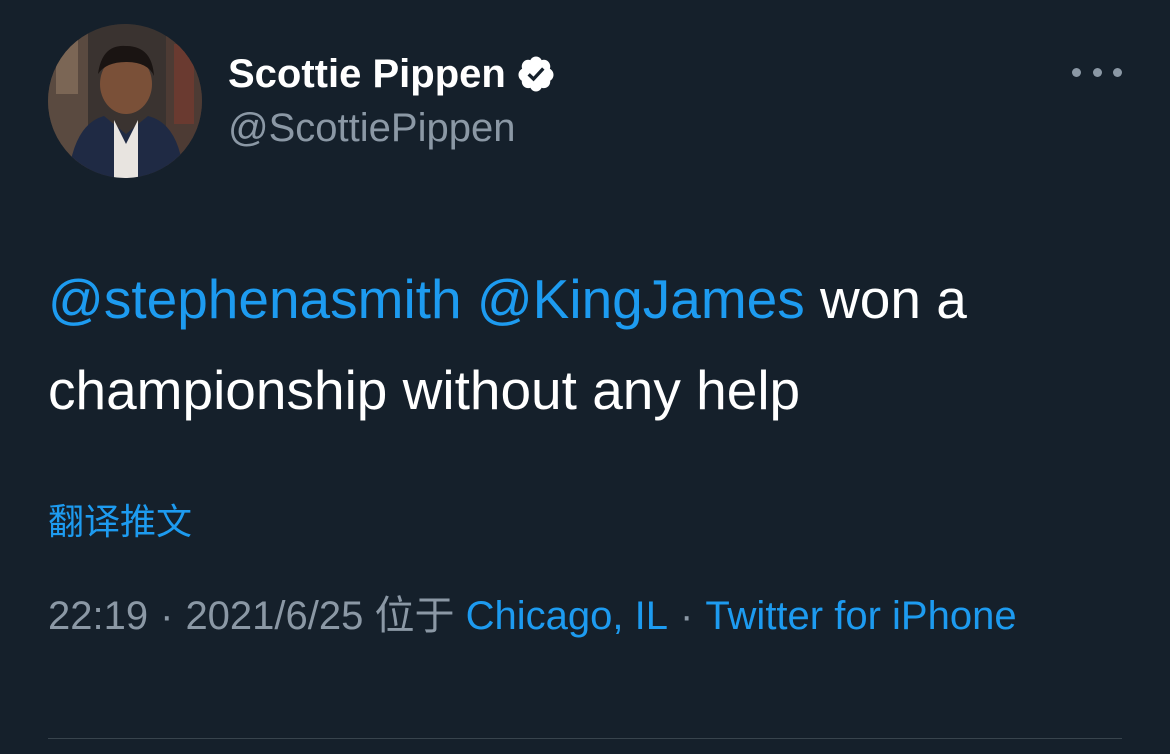 This screenshot has height=754, width=1170. What do you see at coordinates (255, 299) in the screenshot?
I see `mention-link: @stephenasmith` at bounding box center [255, 299].